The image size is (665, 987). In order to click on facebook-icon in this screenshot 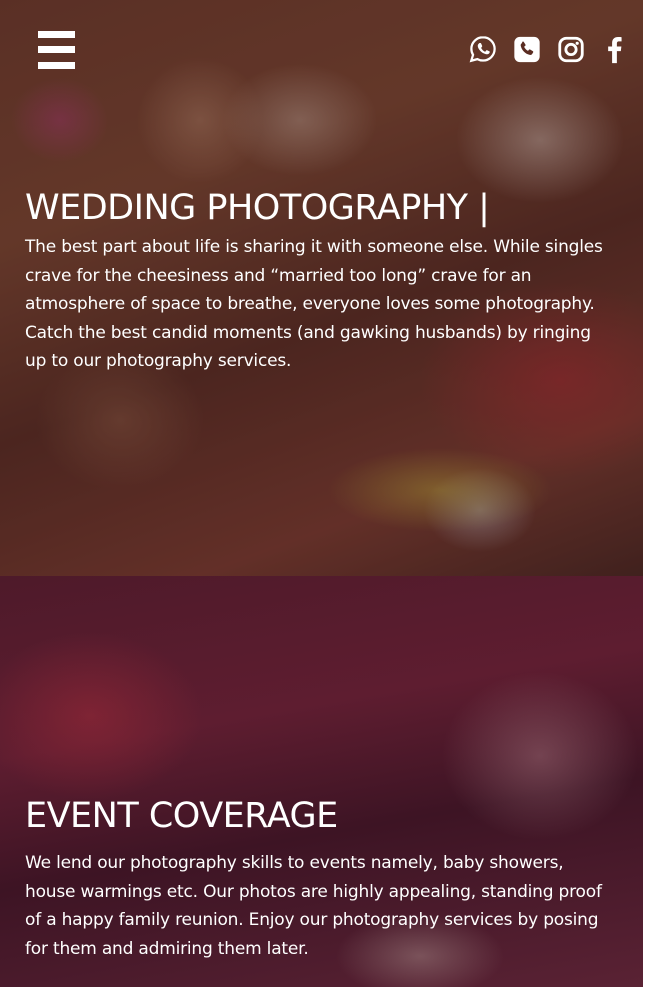, I will do `click(615, 49)`.